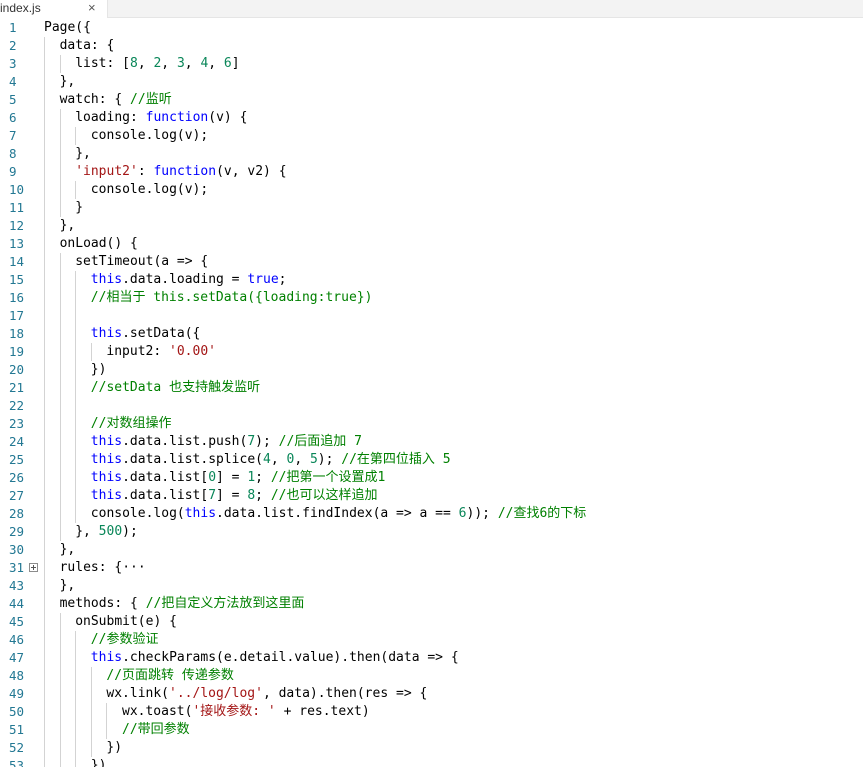 The width and height of the screenshot is (863, 767). I want to click on code-line: 15 this.data.loading = true;, so click(431, 280).